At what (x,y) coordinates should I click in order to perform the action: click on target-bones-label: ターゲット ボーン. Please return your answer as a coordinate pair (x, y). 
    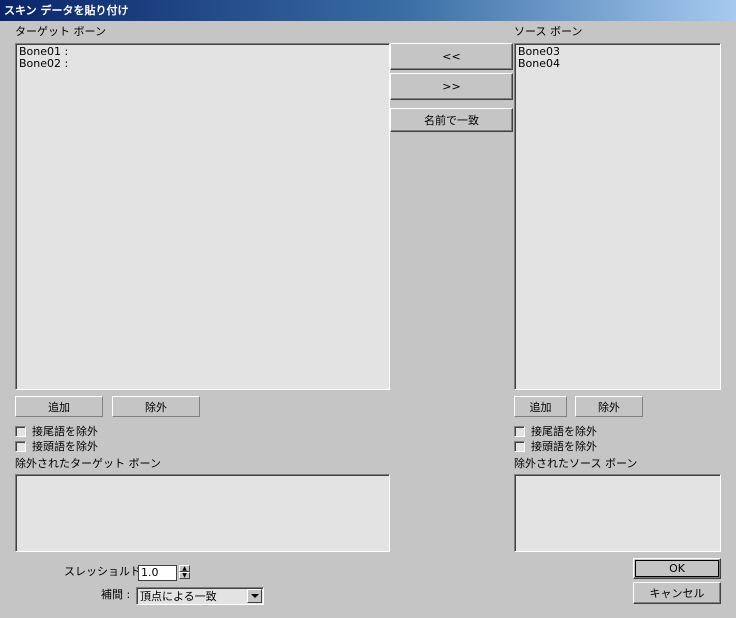
    Looking at the image, I should click on (60, 31).